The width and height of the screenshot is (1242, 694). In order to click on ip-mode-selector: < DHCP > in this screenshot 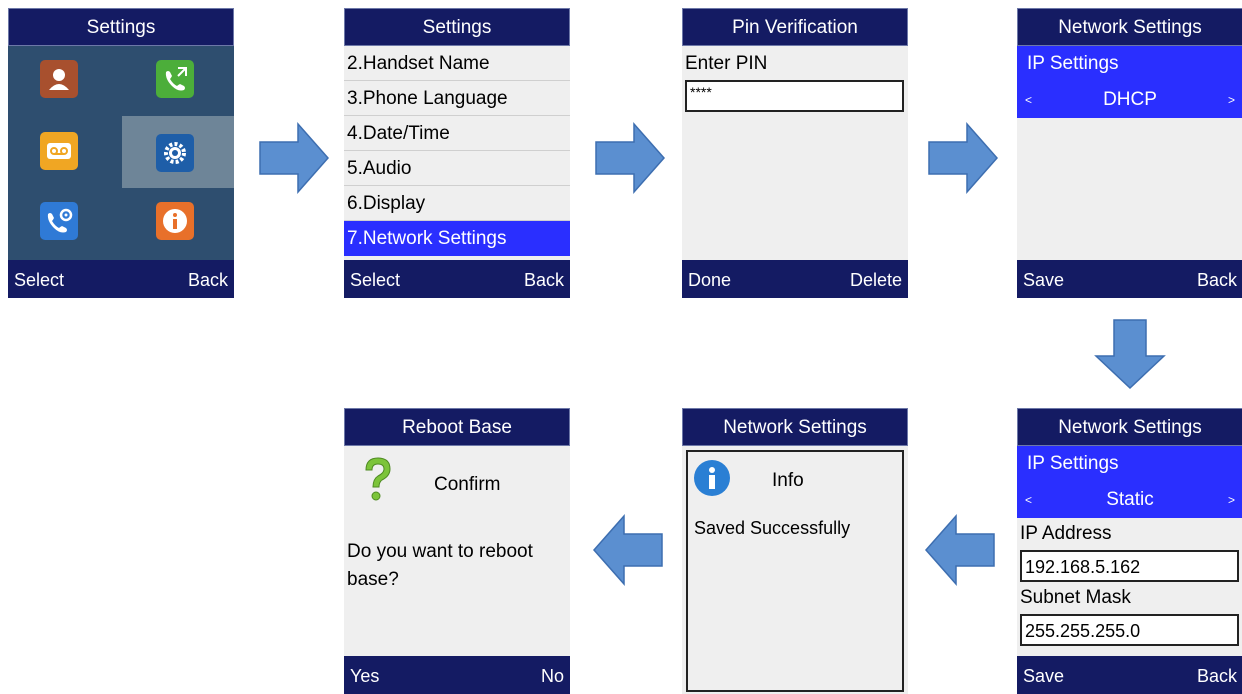, I will do `click(1129, 100)`.